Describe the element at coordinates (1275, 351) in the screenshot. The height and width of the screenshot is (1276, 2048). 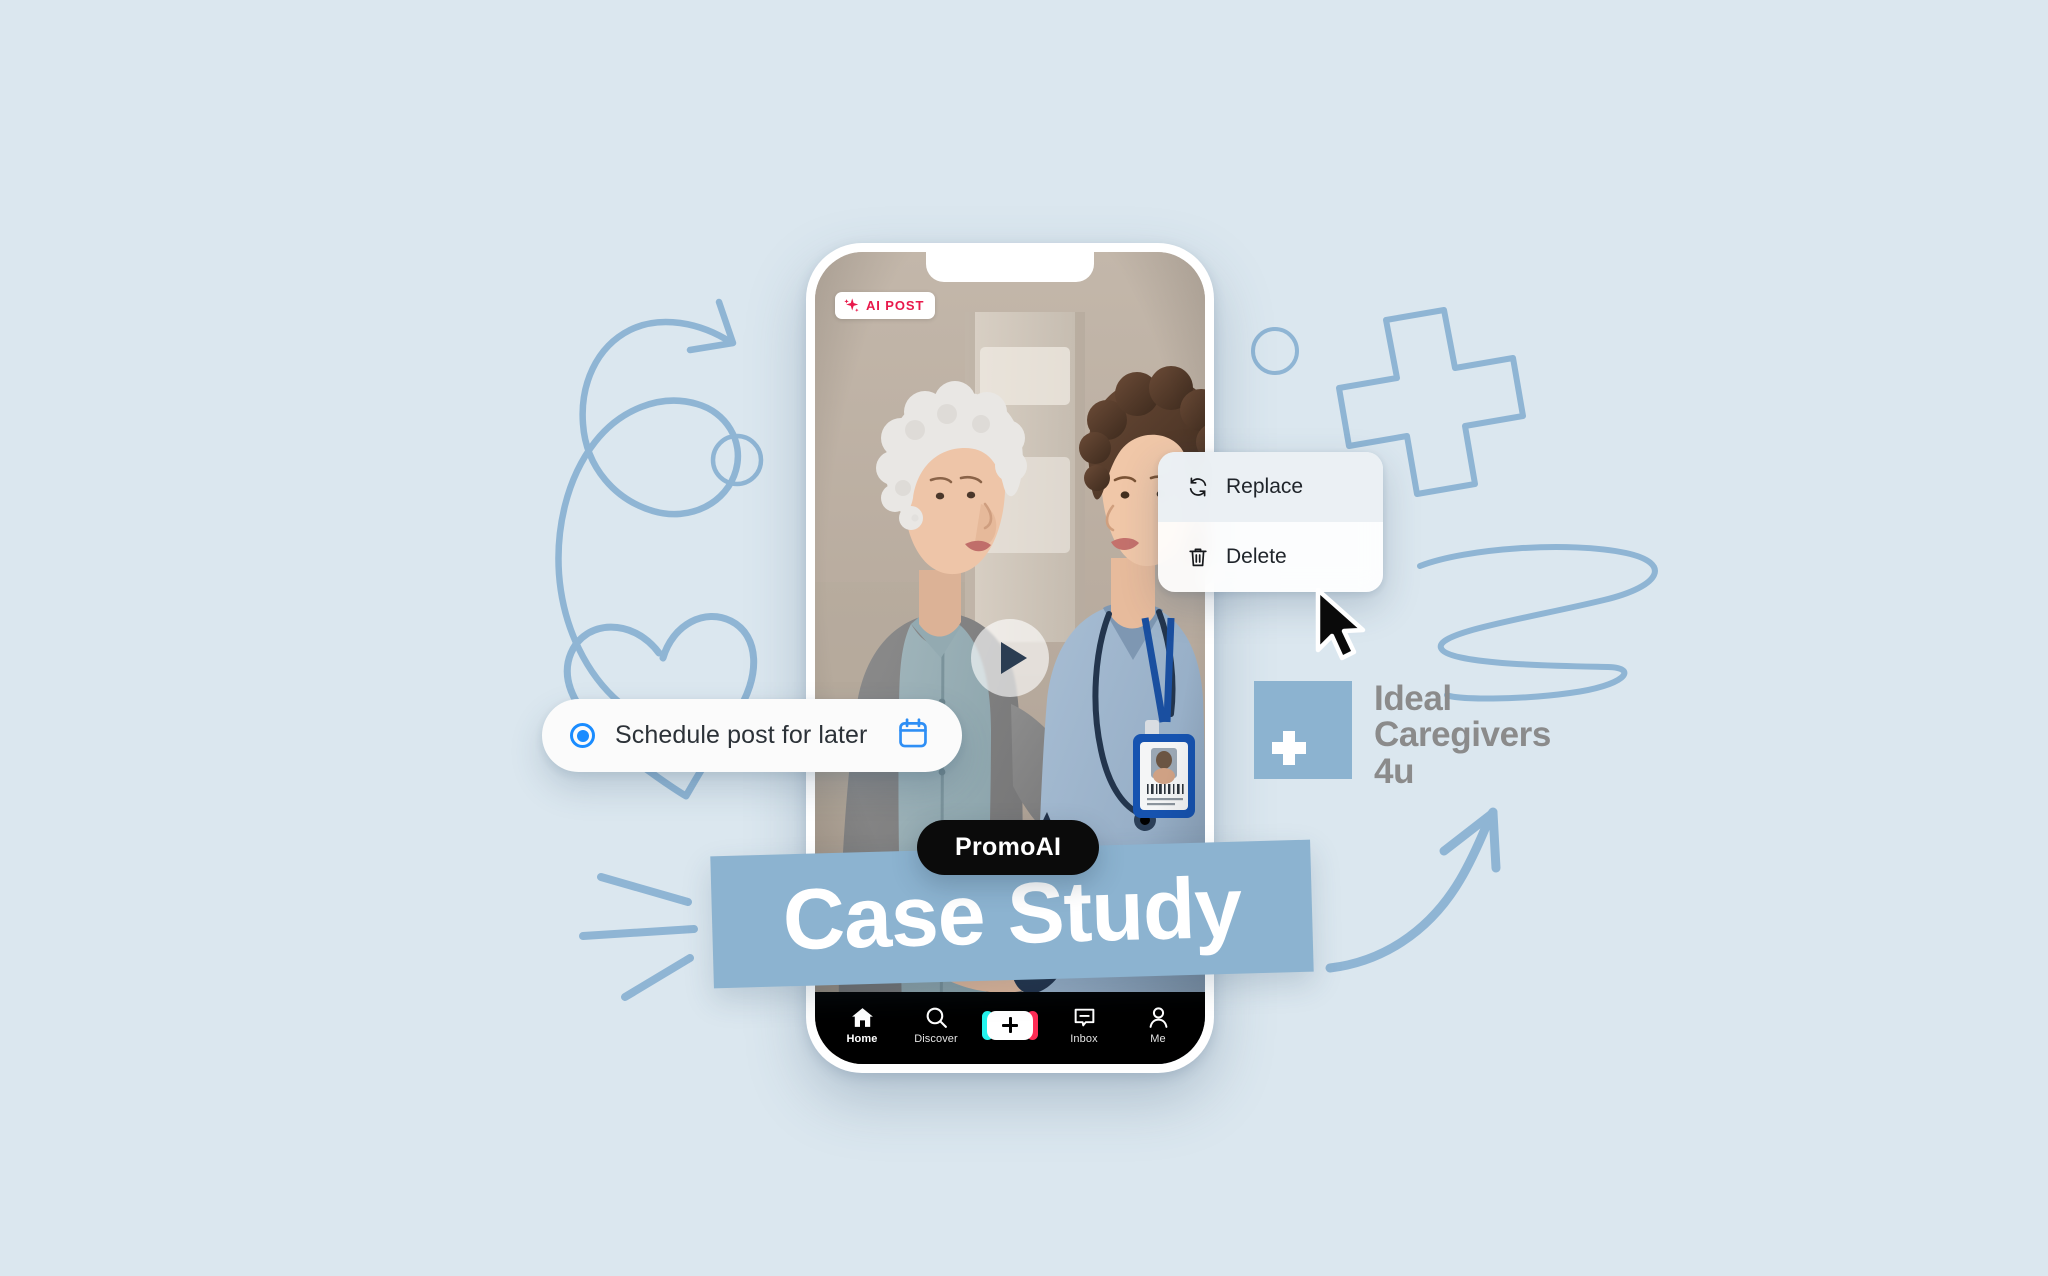
I see `small-circle-decoration-right` at that location.